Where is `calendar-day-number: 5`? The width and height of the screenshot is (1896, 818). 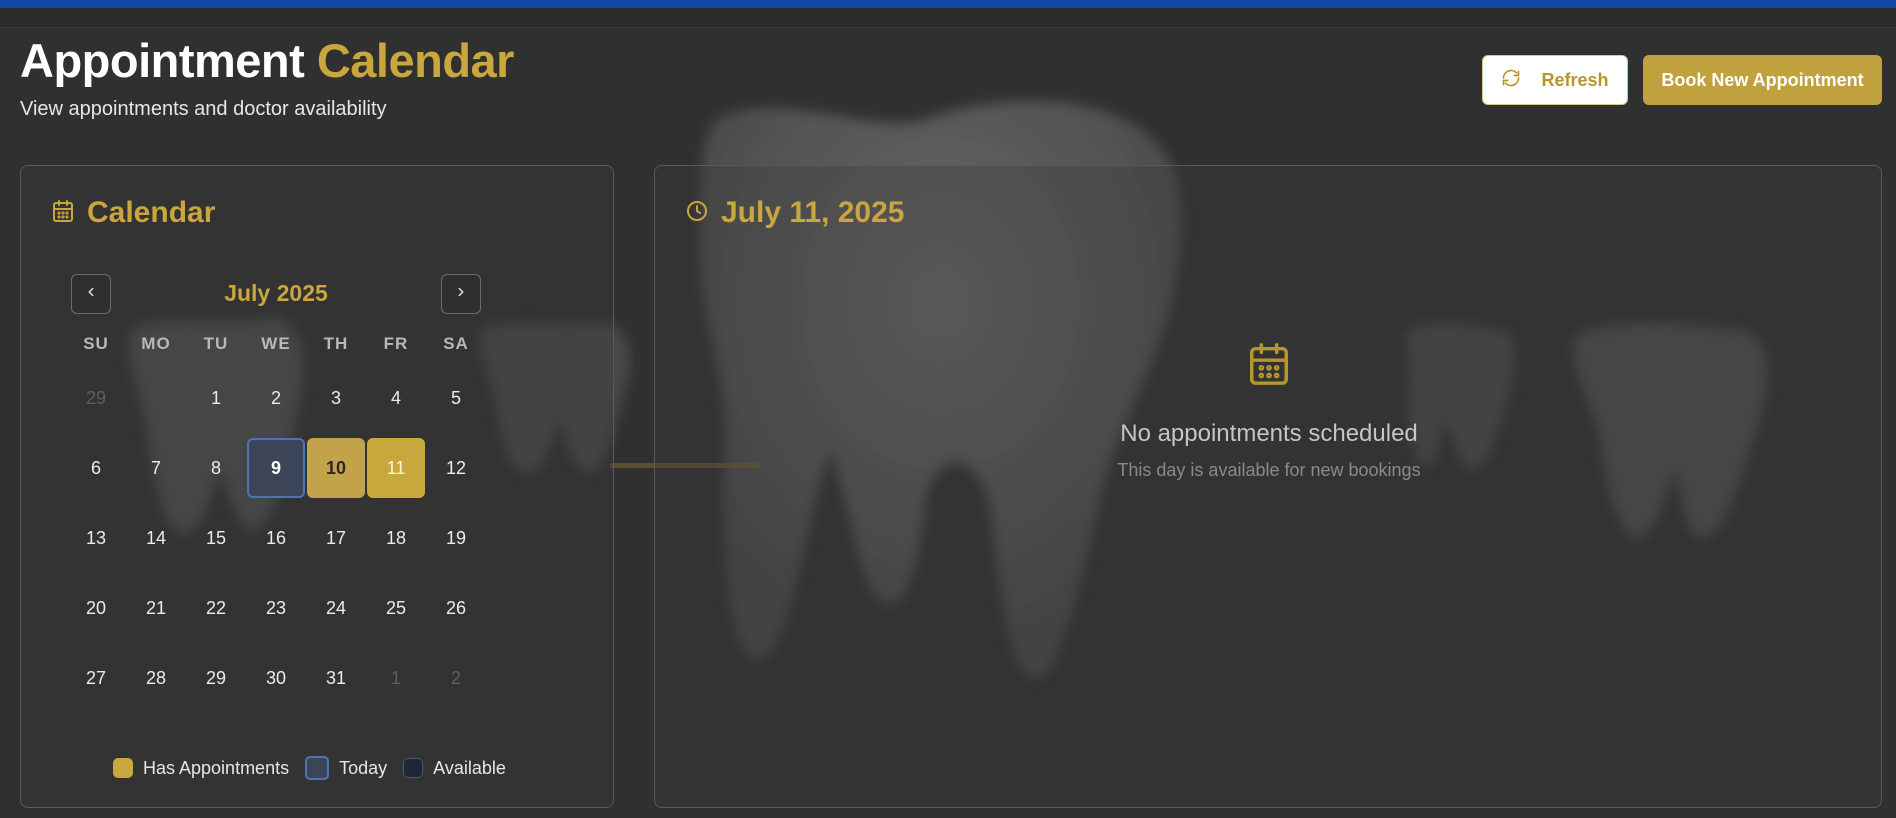
calendar-day-number: 5 is located at coordinates (455, 397).